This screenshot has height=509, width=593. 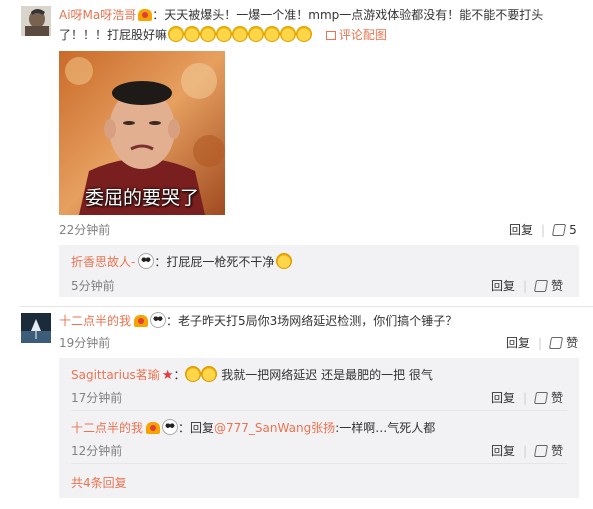 I want to click on comment-text: 十二点半的我 ：老子昨天打5局你3场网络延迟检测，你们搞个锤子？, so click(x=258, y=321).